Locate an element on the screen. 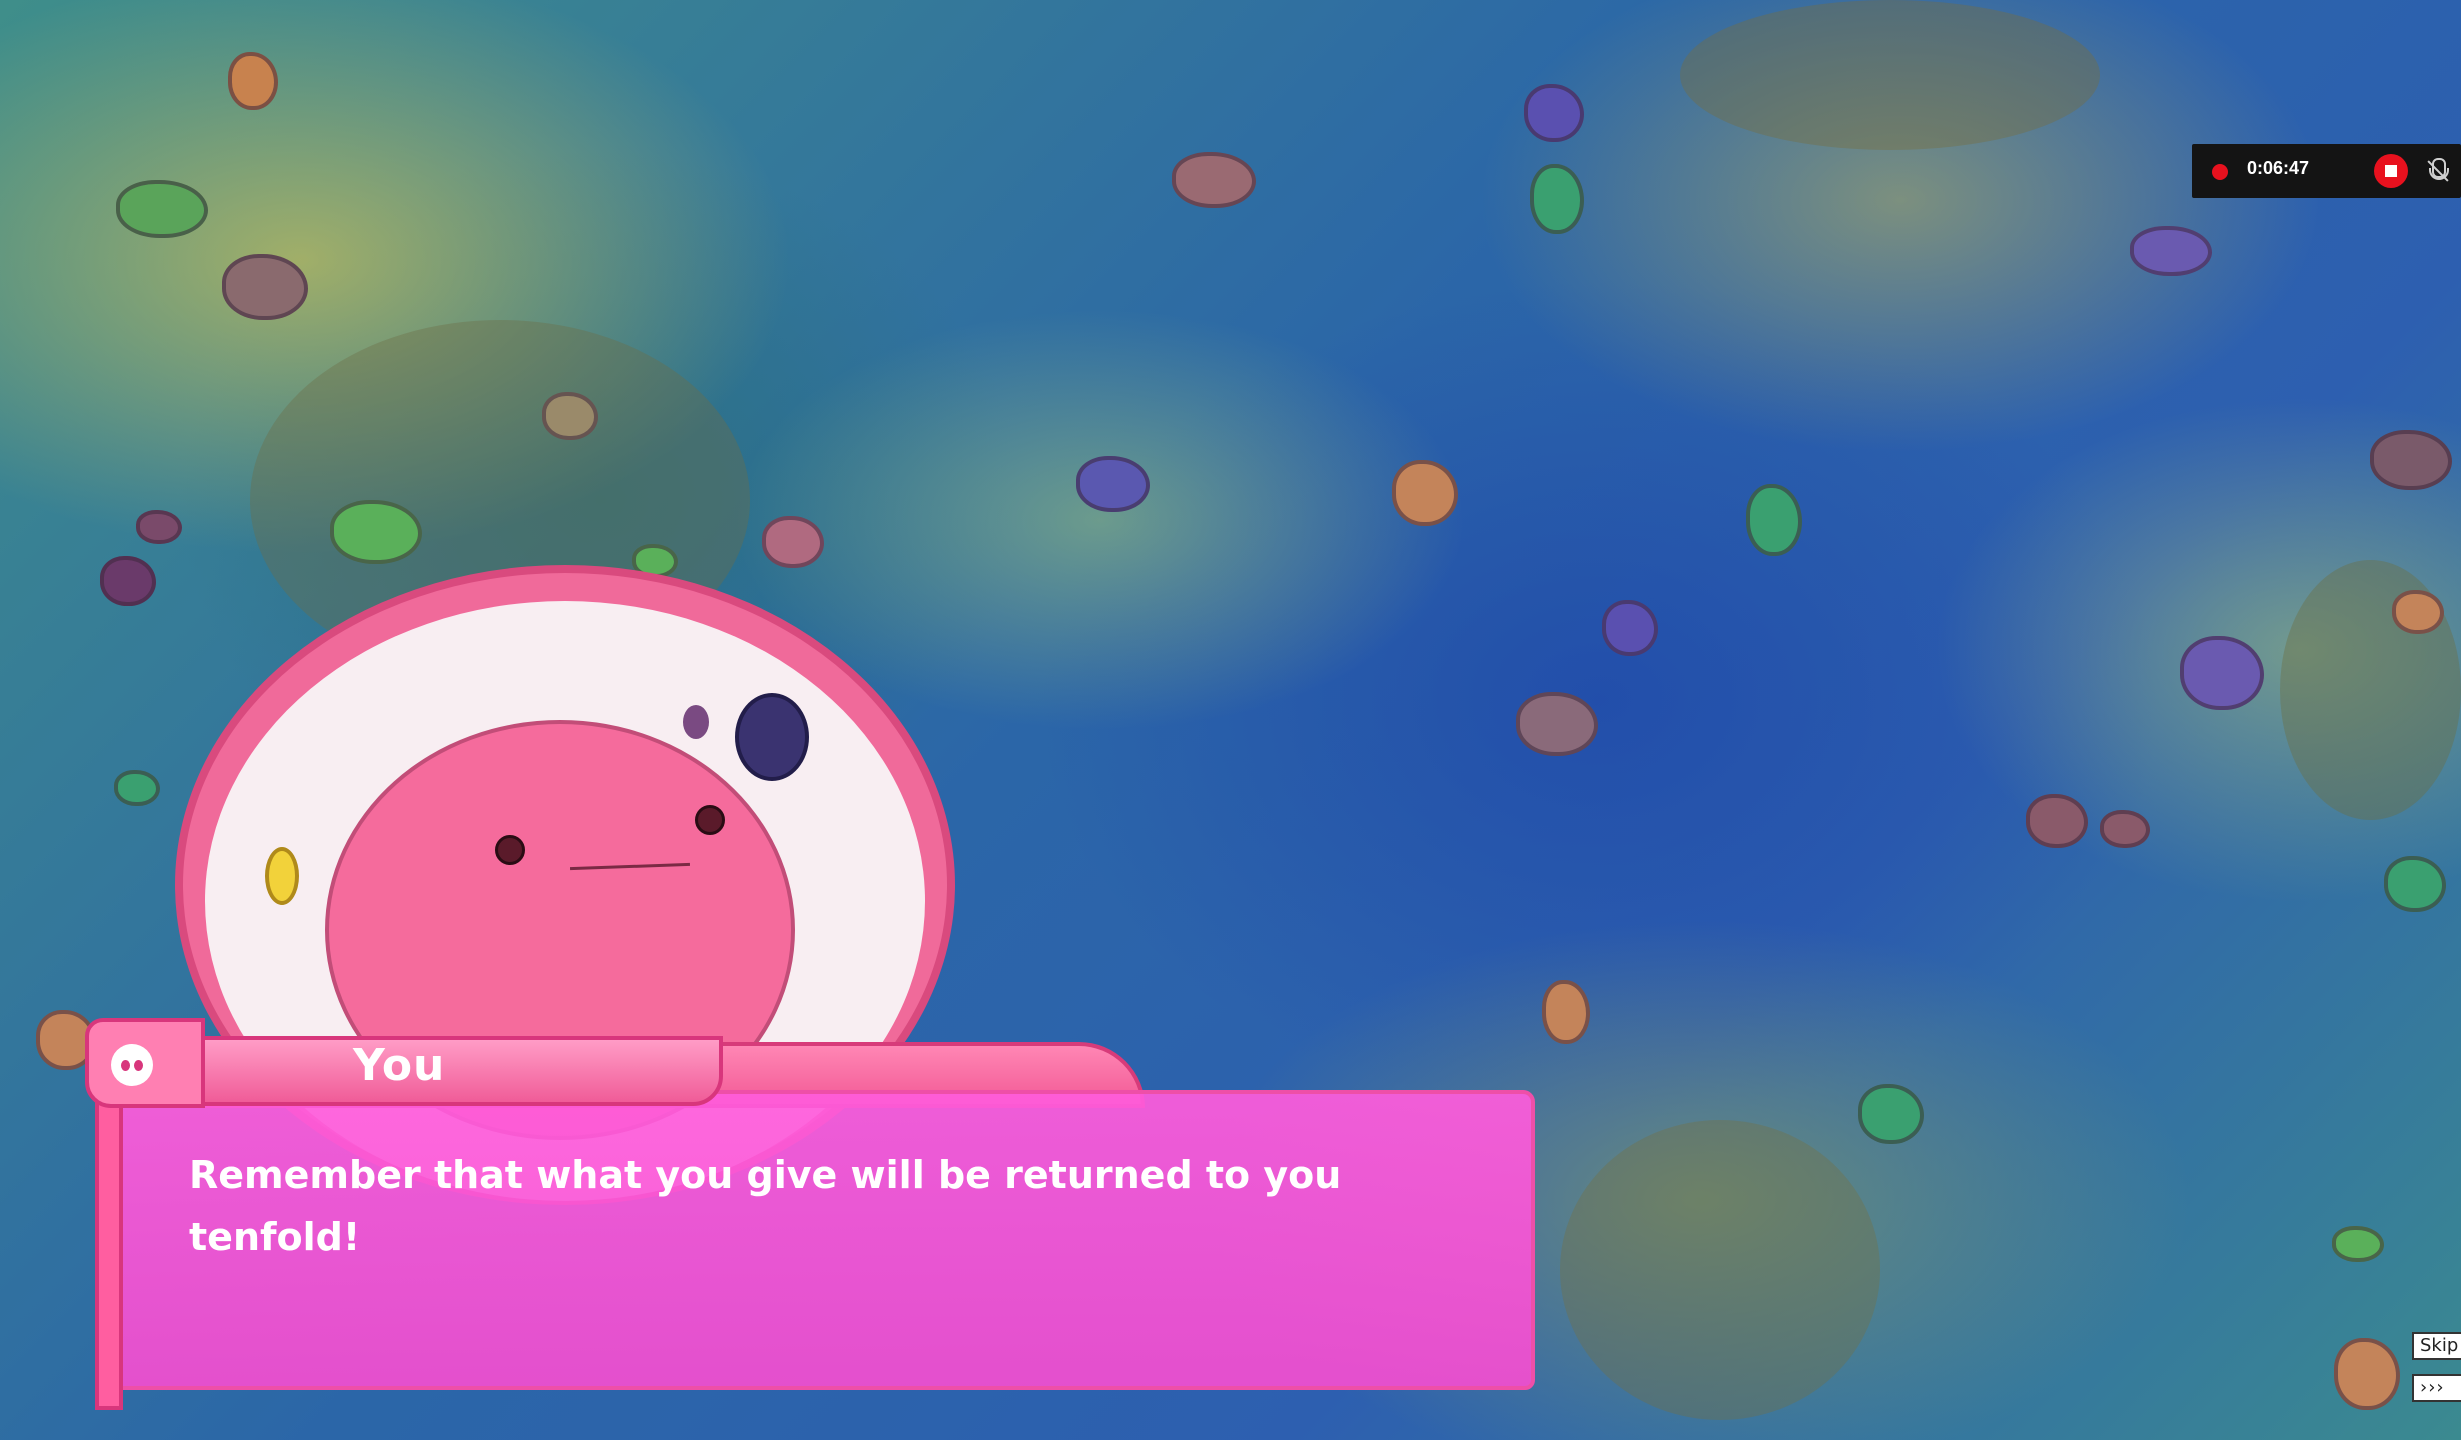 This screenshot has width=2461, height=1440. recording-timer: 0:06:47 is located at coordinates (2278, 168).